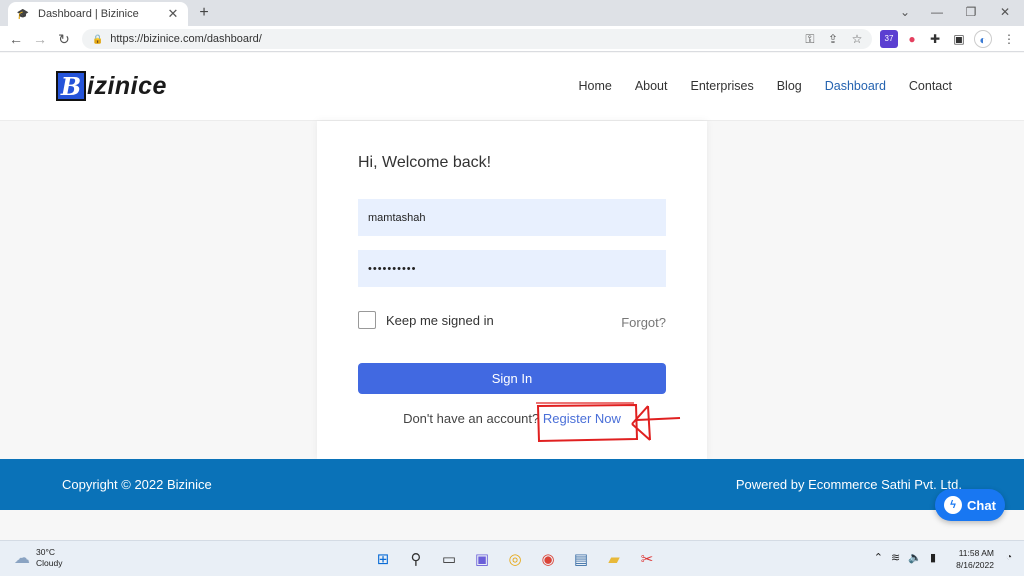 This screenshot has height=576, width=1024. What do you see at coordinates (582, 418) in the screenshot?
I see `register-now-link: Register Now` at bounding box center [582, 418].